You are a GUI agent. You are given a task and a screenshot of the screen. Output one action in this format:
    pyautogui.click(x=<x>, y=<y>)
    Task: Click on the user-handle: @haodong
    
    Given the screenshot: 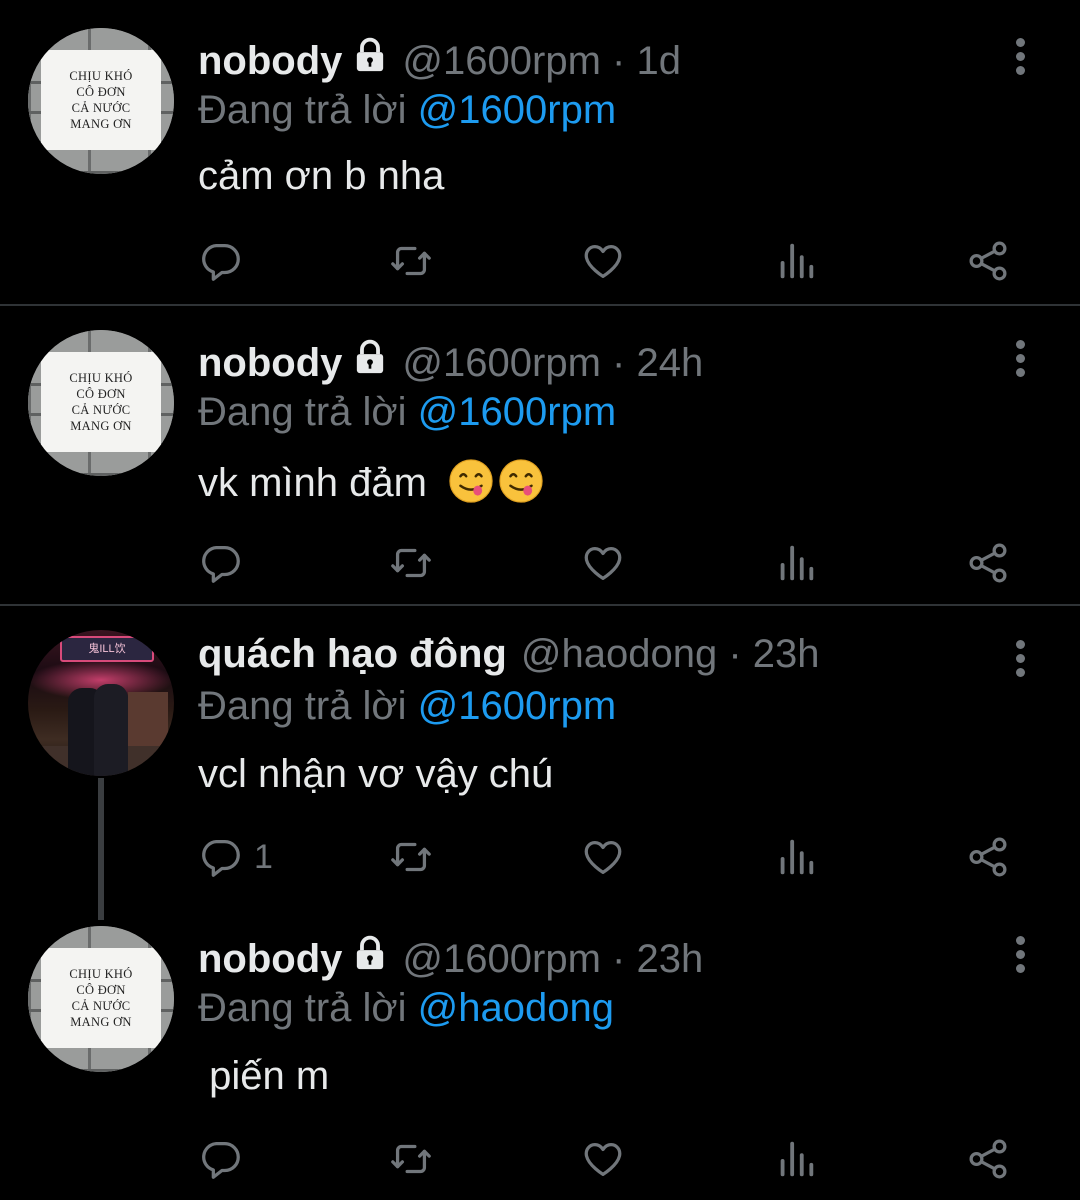 What is the action you would take?
    pyautogui.click(x=619, y=654)
    